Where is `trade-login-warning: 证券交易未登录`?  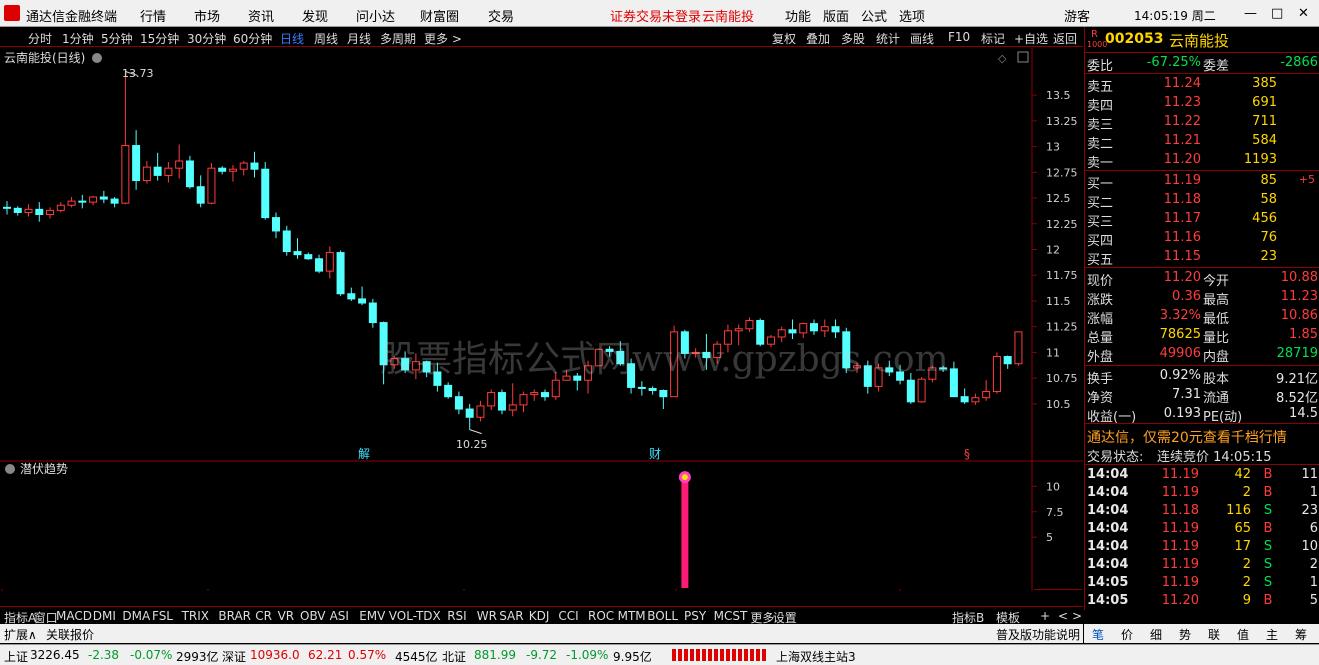
trade-login-warning: 证券交易未登录 is located at coordinates (655, 15).